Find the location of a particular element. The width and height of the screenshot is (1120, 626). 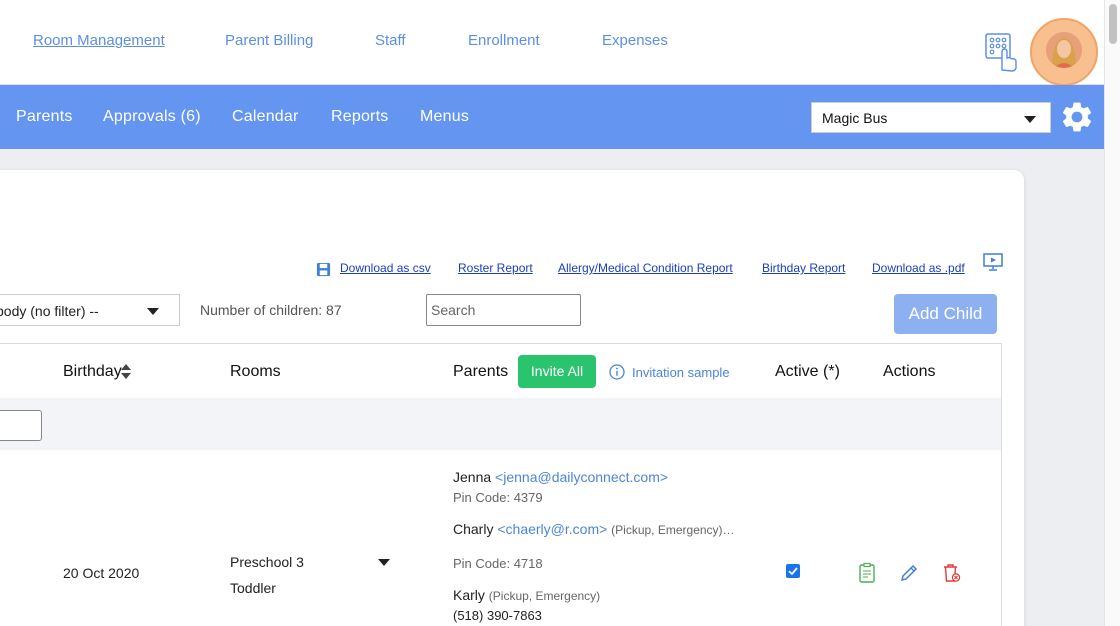

parent-email: <jenna@dailyconnect.com> is located at coordinates (581, 477).